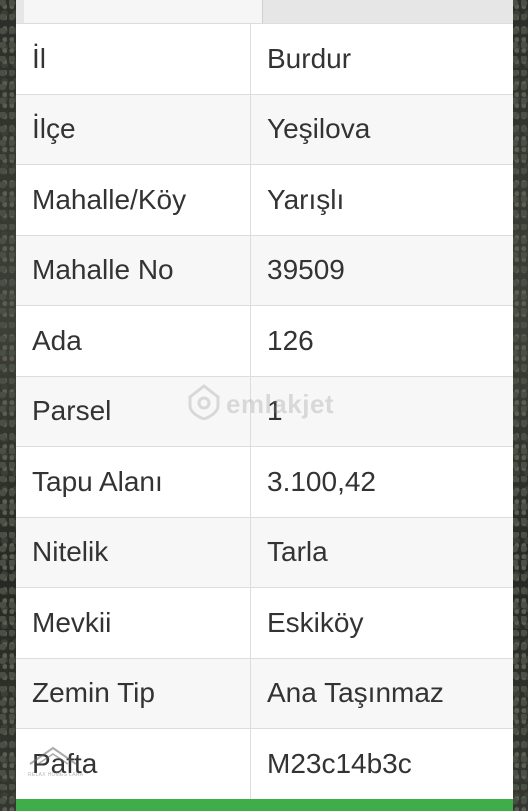 This screenshot has height=811, width=528. Describe the element at coordinates (381, 270) in the screenshot. I see `row-value: 39509` at that location.